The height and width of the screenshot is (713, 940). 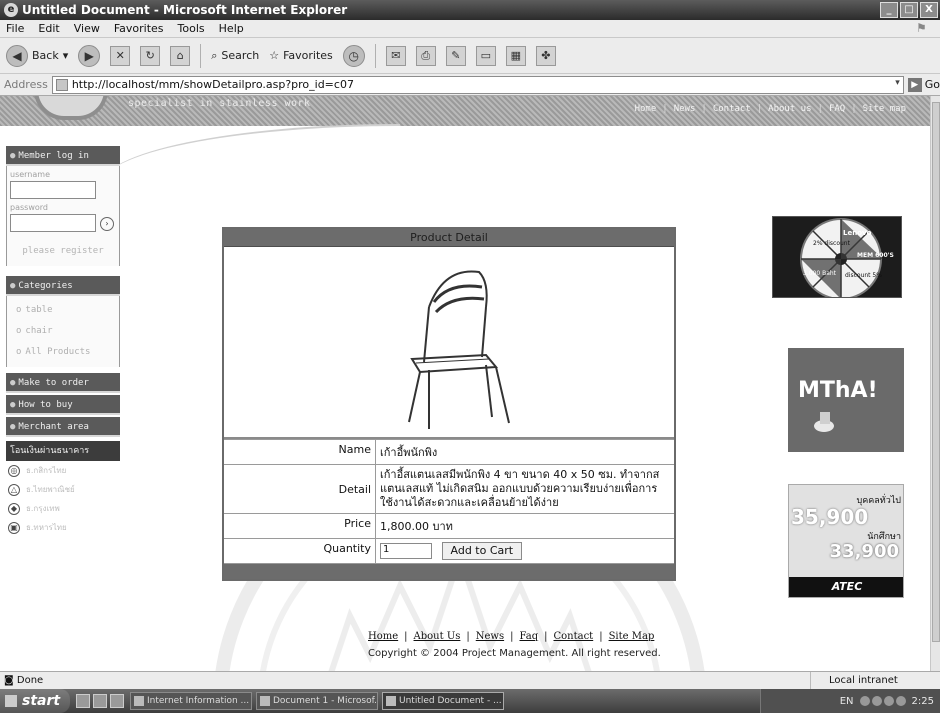 What do you see at coordinates (482, 551) in the screenshot?
I see `add-to-cart-button: Add to Cart` at bounding box center [482, 551].